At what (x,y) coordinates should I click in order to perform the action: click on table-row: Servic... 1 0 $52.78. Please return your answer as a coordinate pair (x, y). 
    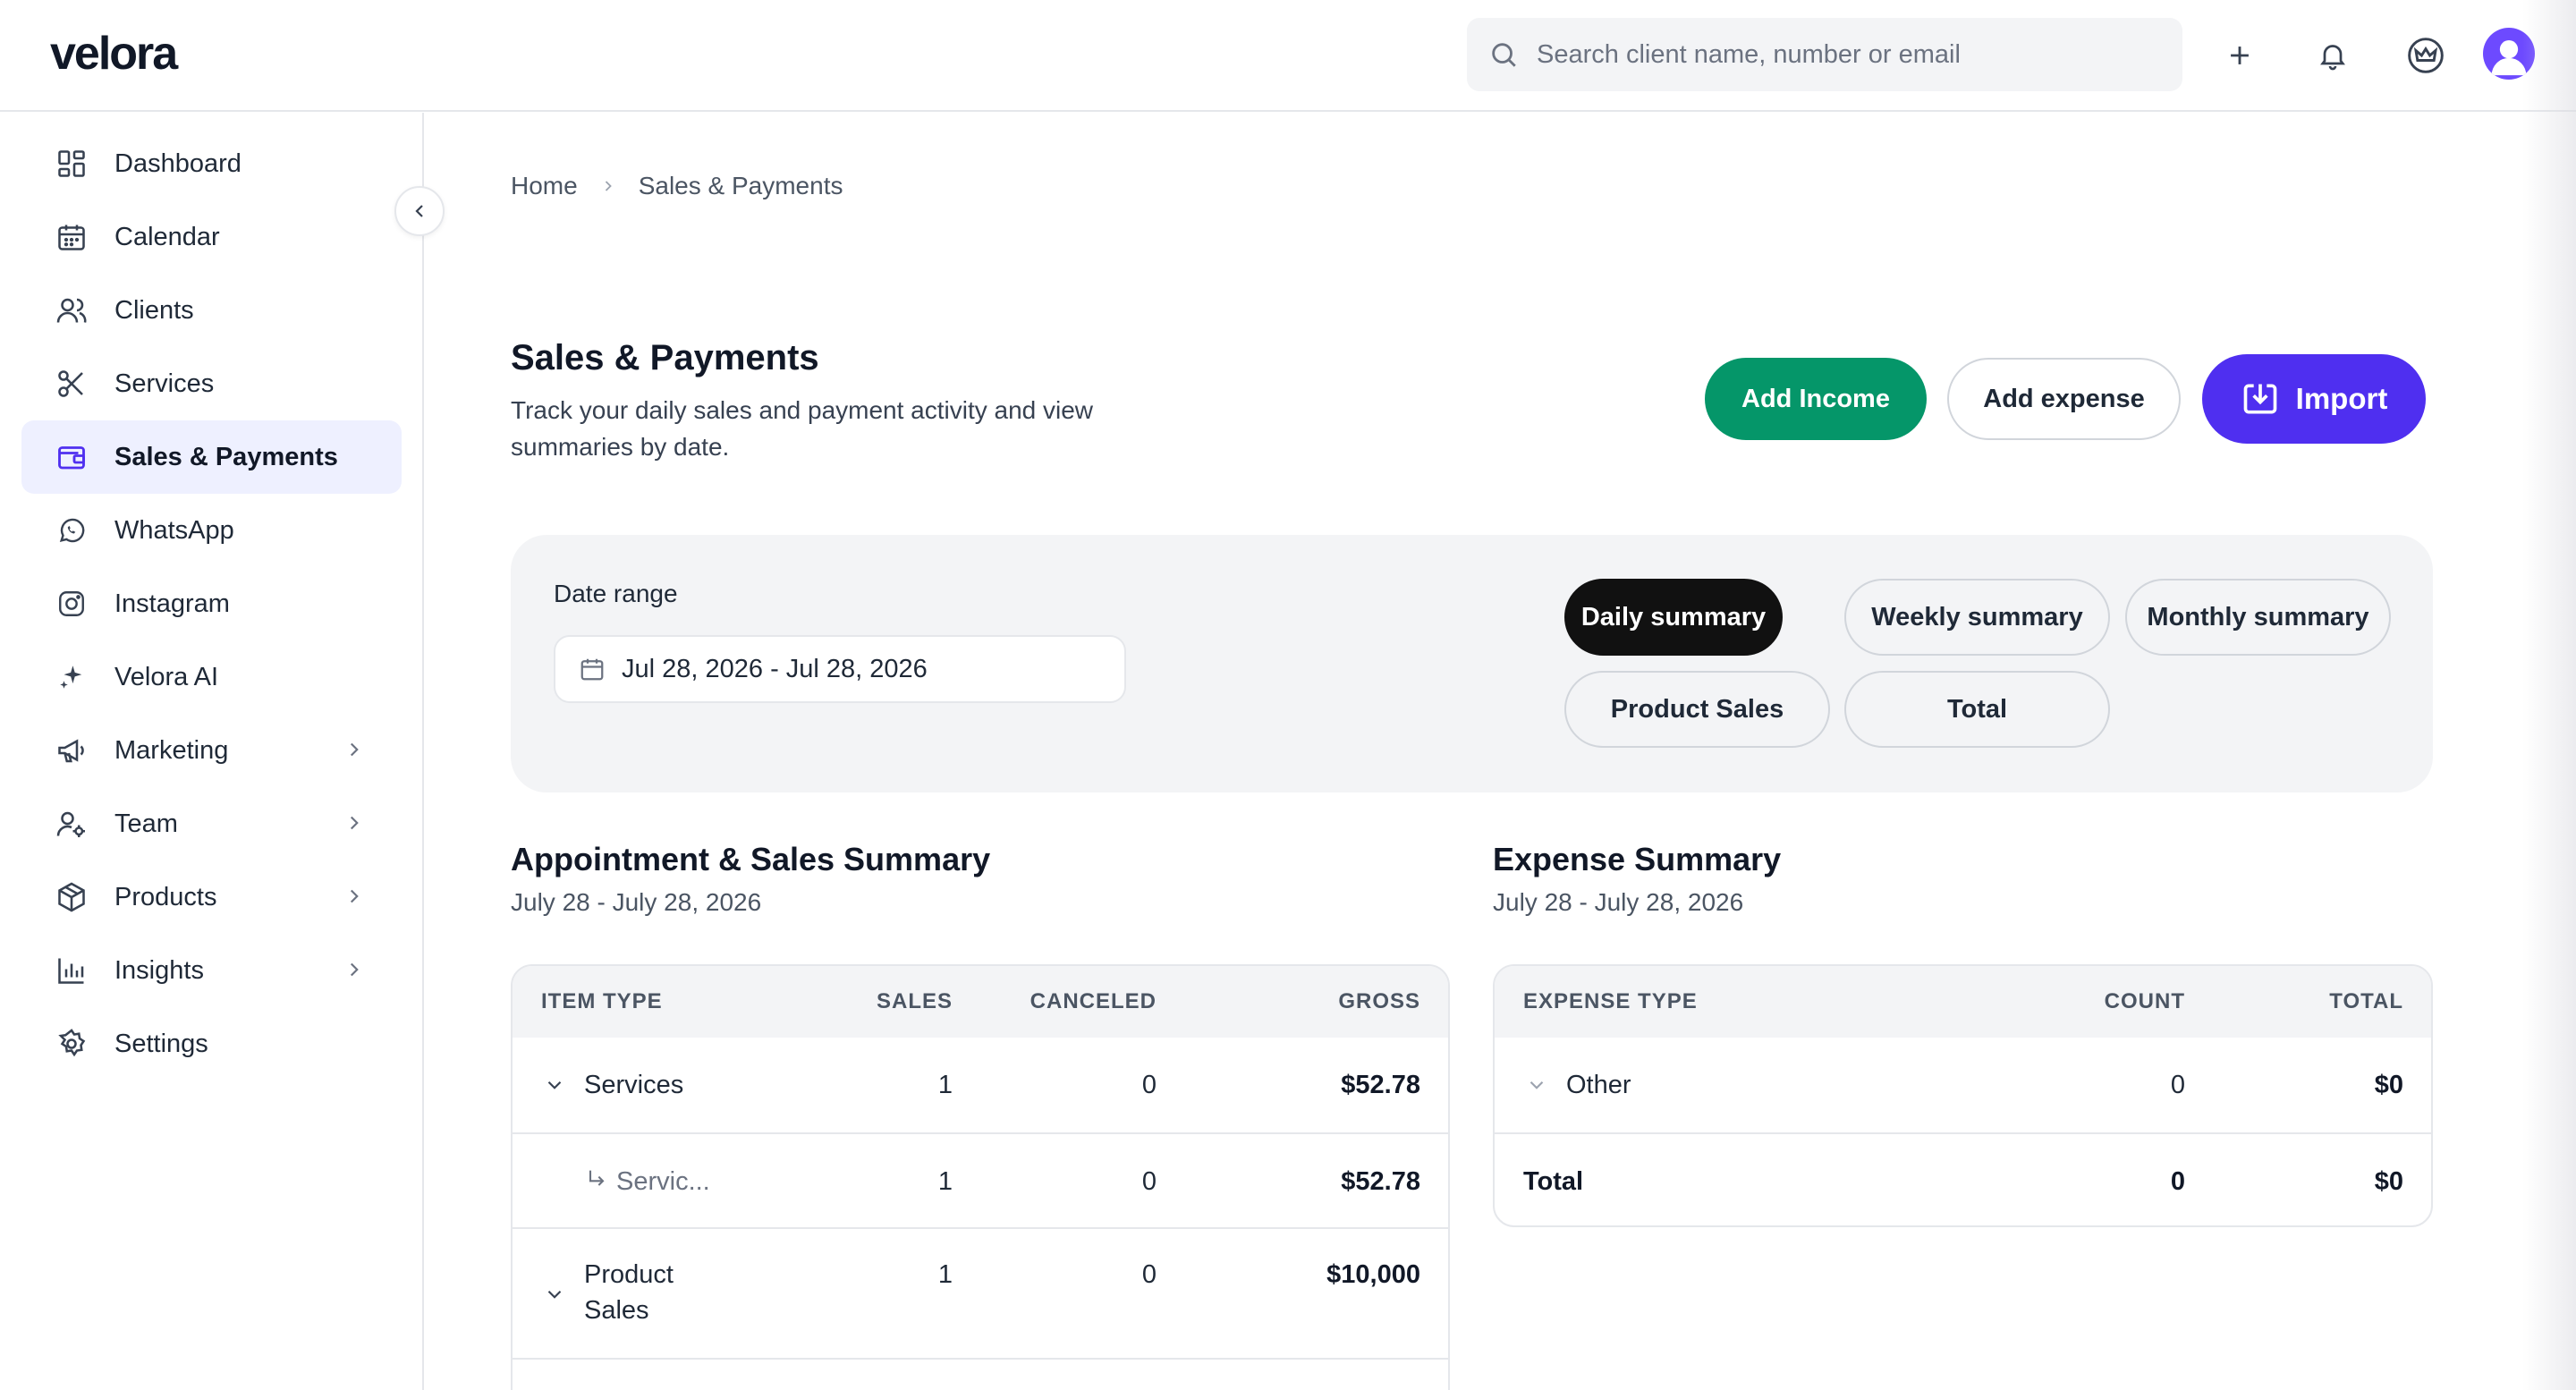
    Looking at the image, I should click on (980, 1179).